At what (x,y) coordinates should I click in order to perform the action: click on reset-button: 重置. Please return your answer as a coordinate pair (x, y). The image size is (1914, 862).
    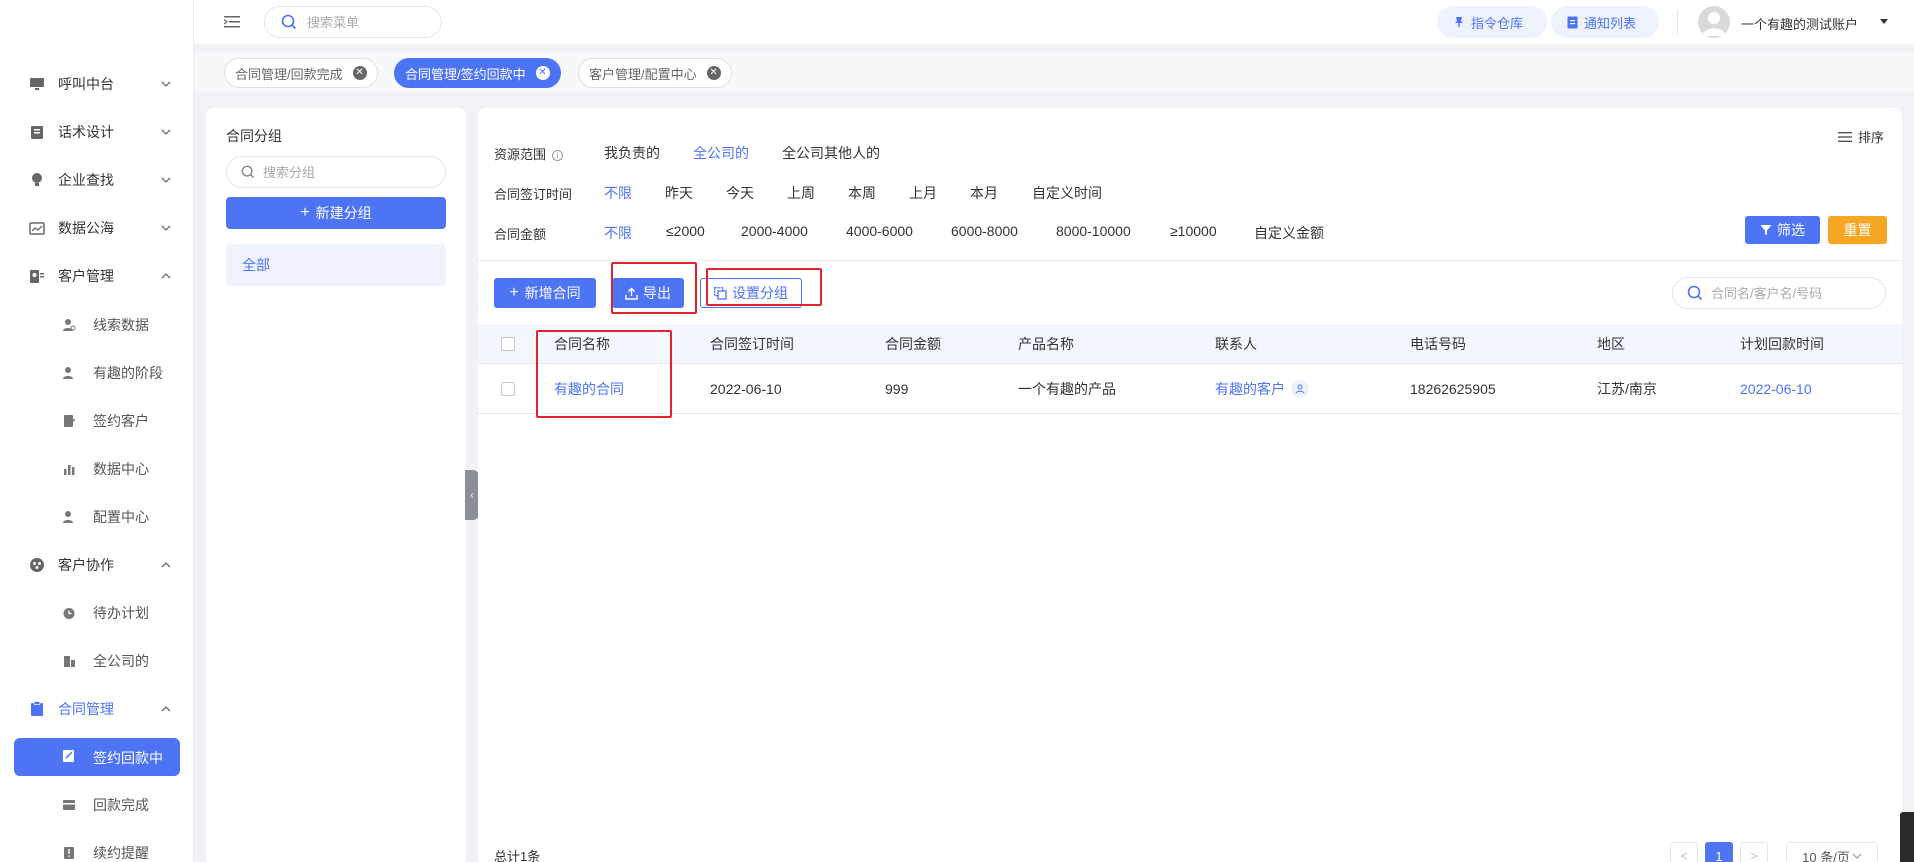
    Looking at the image, I should click on (1857, 230).